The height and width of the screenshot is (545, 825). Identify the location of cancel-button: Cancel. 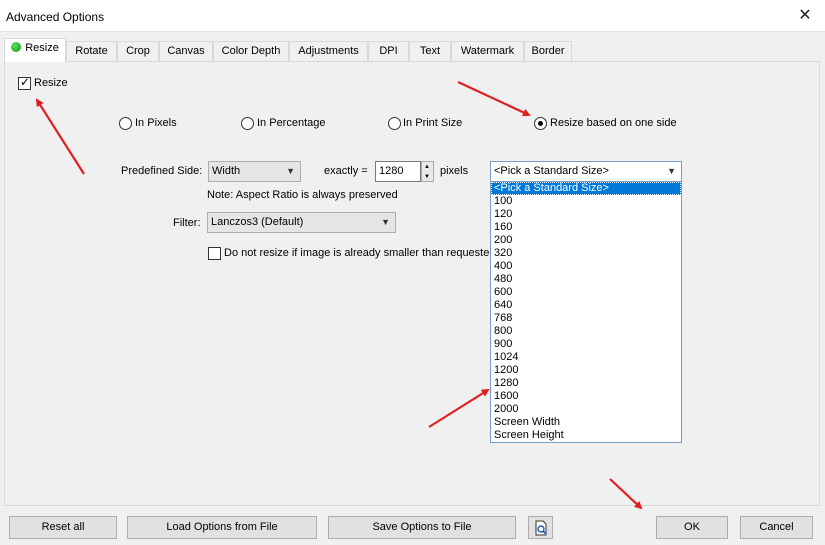
(776, 527).